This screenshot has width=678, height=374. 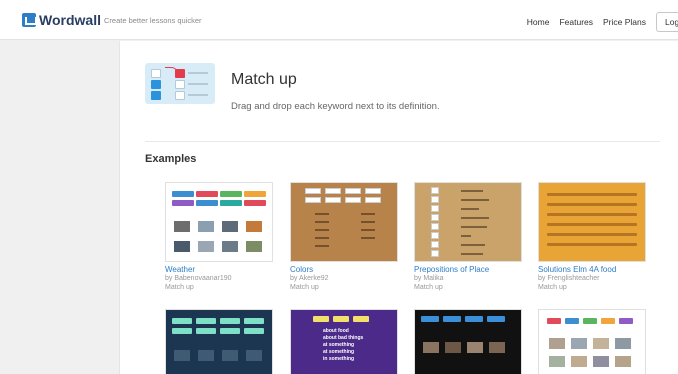 What do you see at coordinates (339, 359) in the screenshot?
I see `phrase: in something` at bounding box center [339, 359].